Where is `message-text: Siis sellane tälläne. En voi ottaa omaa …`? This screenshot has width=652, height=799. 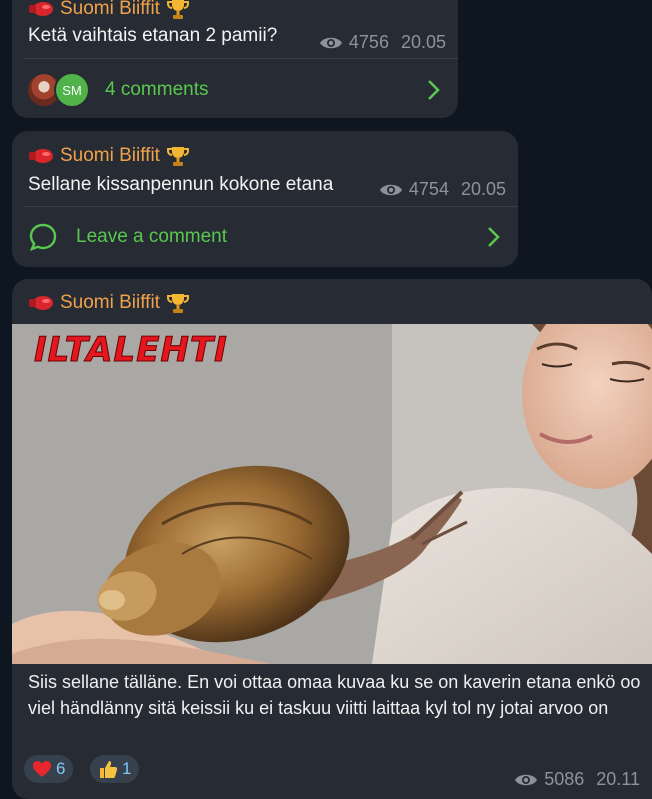 message-text: Siis sellane tälläne. En voi ottaa omaa … is located at coordinates (334, 695).